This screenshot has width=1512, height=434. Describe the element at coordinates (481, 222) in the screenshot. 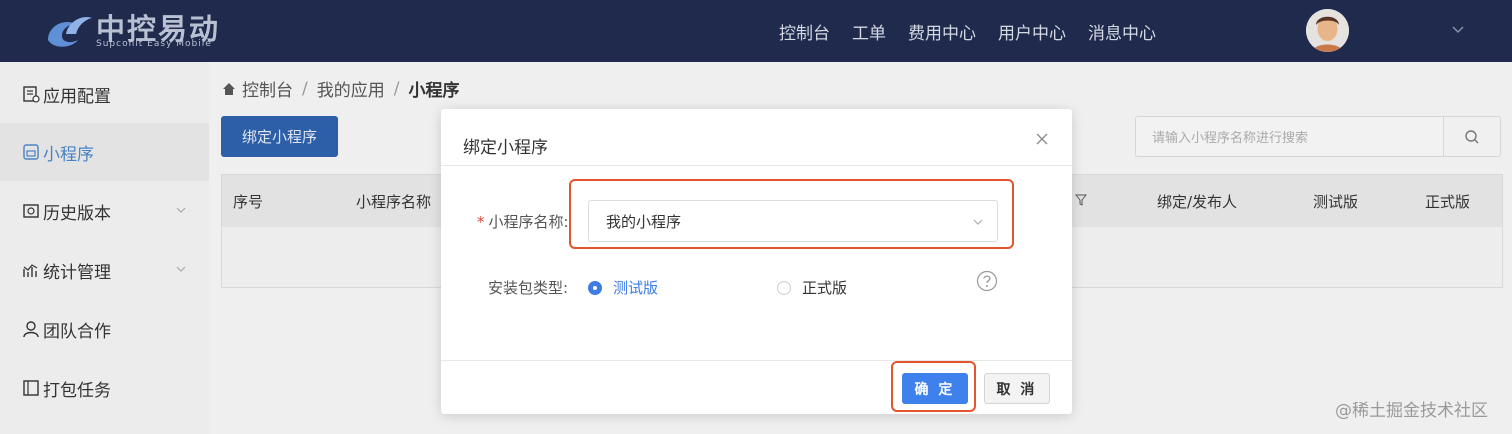

I see `required-mark: *` at that location.